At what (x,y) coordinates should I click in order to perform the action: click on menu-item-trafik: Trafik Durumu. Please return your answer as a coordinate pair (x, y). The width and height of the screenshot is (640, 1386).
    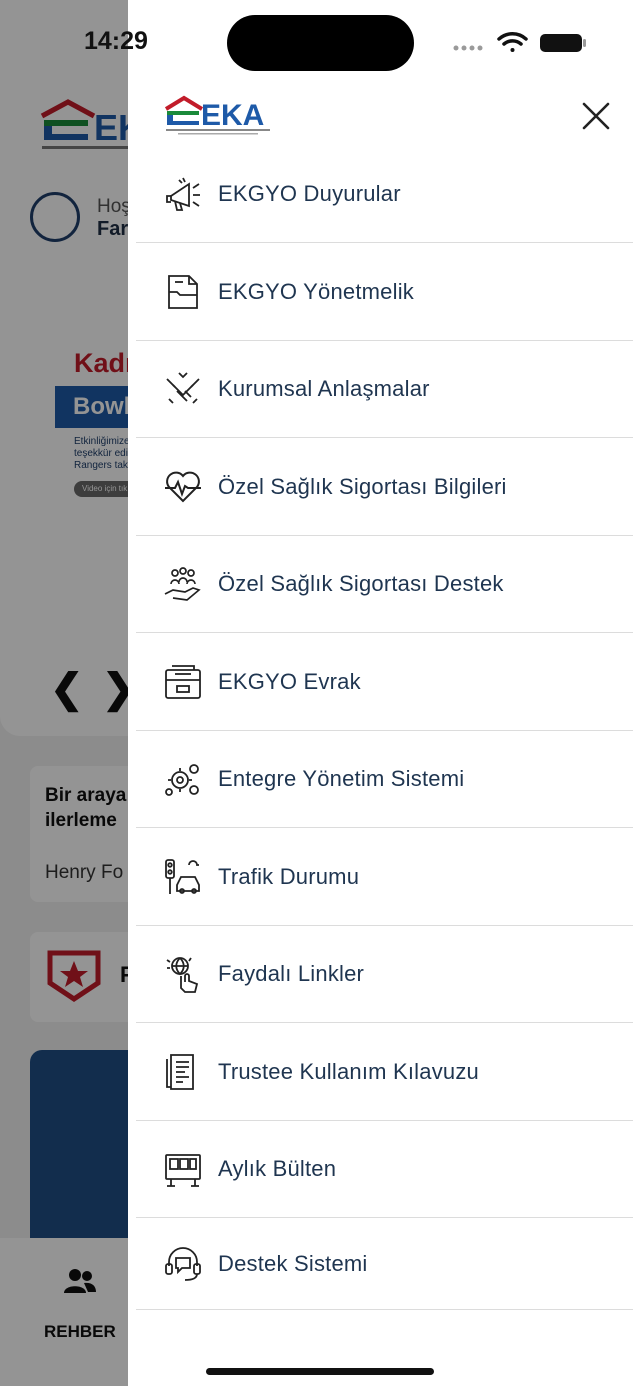
    Looking at the image, I should click on (384, 877).